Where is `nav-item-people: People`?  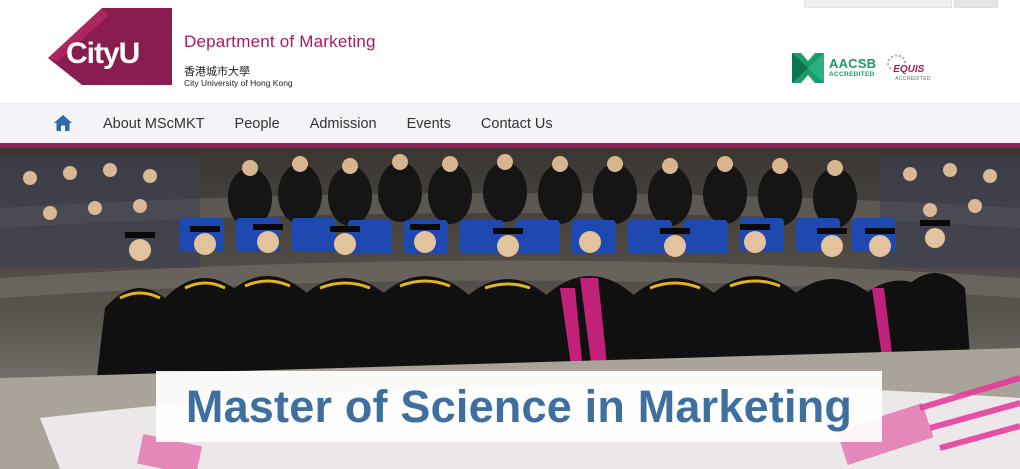
nav-item-people: People is located at coordinates (257, 124).